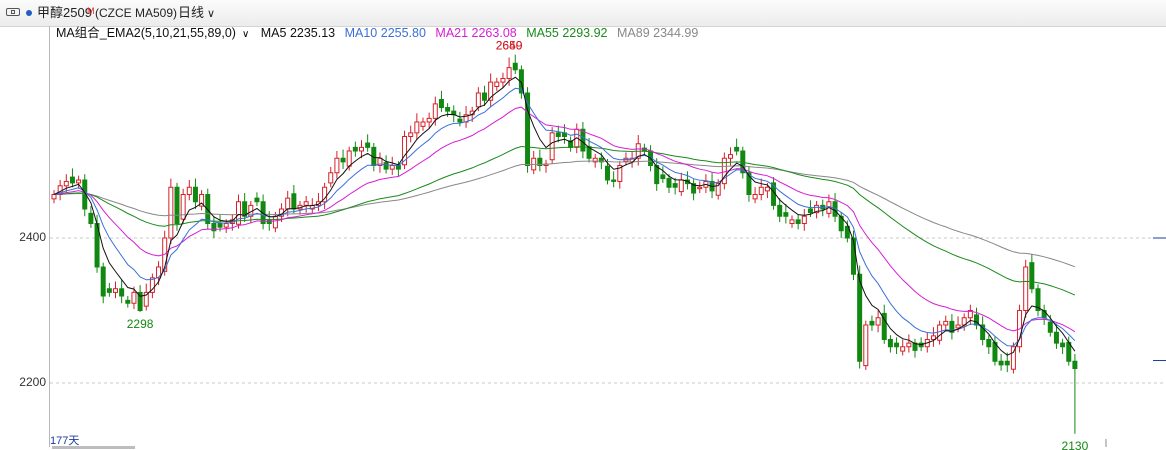  I want to click on y-tick-label: 2400, so click(32, 237).